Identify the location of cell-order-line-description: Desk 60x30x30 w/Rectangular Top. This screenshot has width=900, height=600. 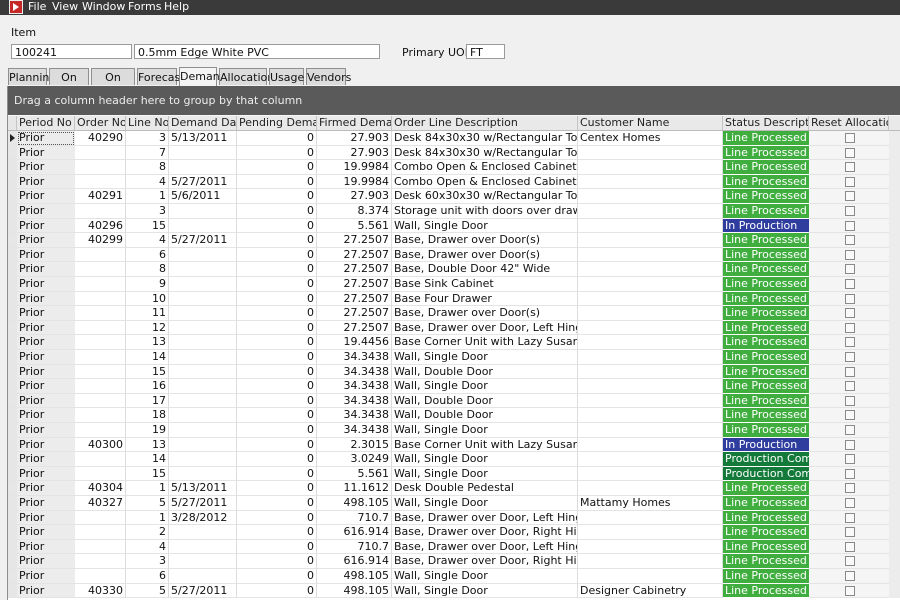
(485, 196).